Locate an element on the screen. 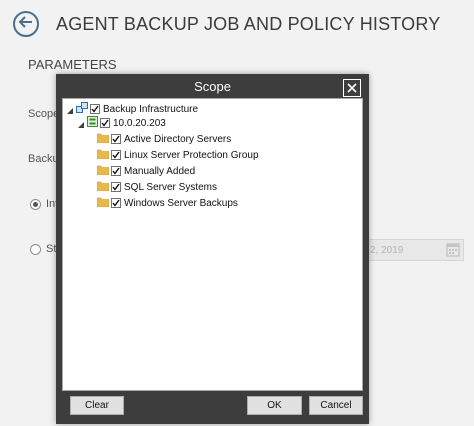  tree-node-label: SQL Server Systems is located at coordinates (170, 187).